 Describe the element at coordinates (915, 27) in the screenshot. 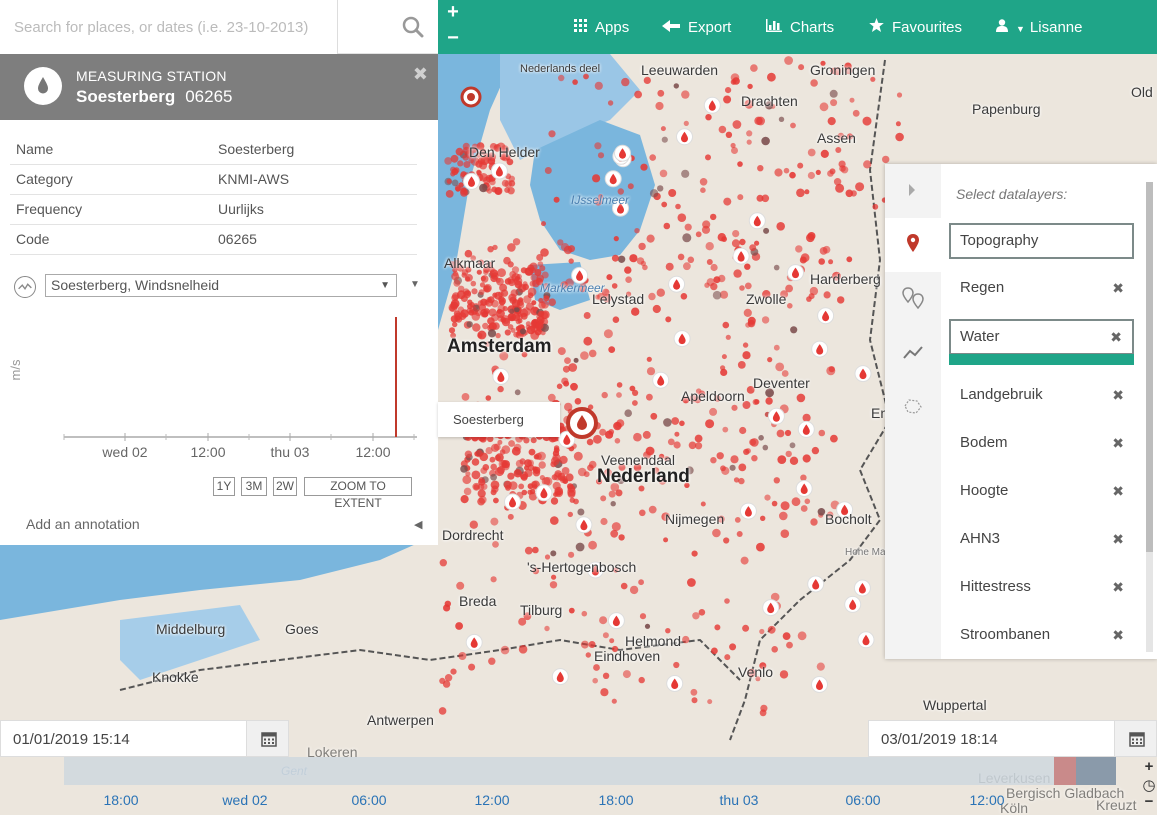

I see `nav-favourites: Favourites` at that location.